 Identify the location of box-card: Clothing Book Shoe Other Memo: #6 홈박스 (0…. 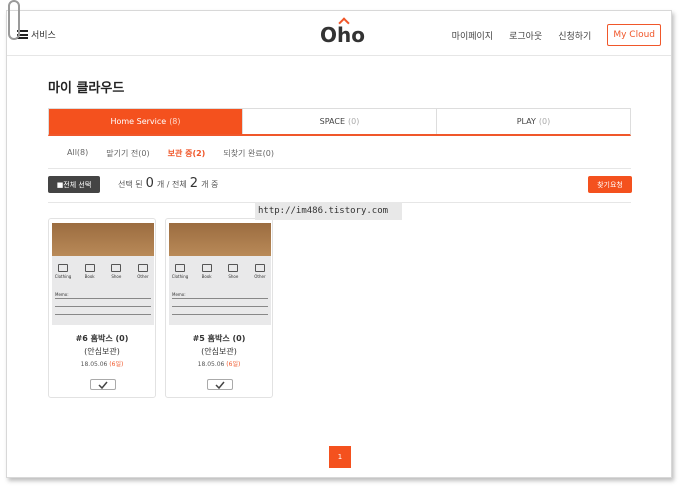
(102, 308).